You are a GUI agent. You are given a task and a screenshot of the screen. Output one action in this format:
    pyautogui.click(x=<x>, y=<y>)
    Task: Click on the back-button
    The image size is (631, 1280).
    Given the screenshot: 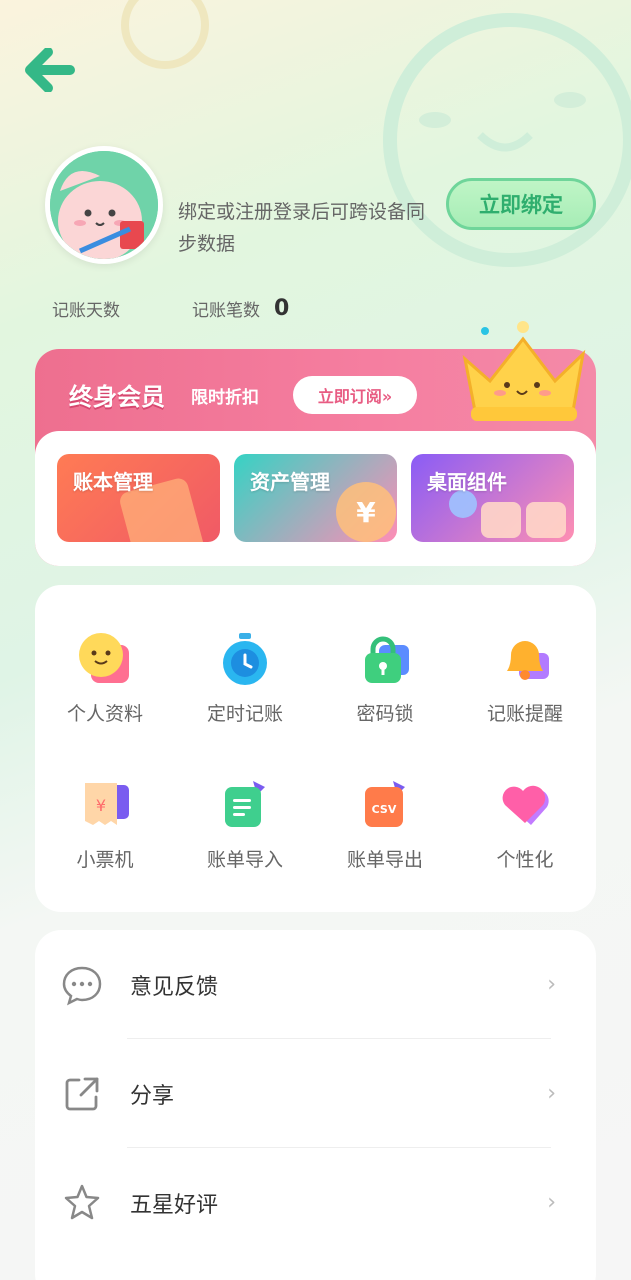 What is the action you would take?
    pyautogui.click(x=50, y=70)
    